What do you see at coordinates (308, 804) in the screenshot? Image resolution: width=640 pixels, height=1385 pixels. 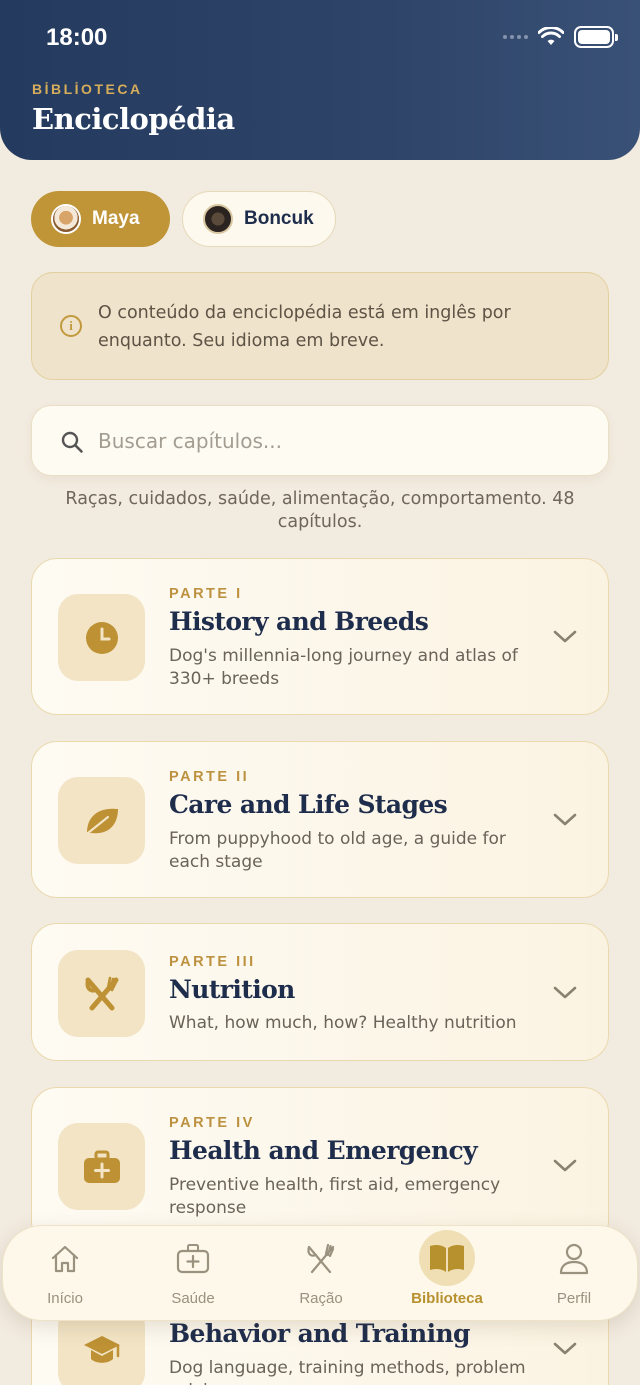 I see `chapter-title: Care and Life Stages` at bounding box center [308, 804].